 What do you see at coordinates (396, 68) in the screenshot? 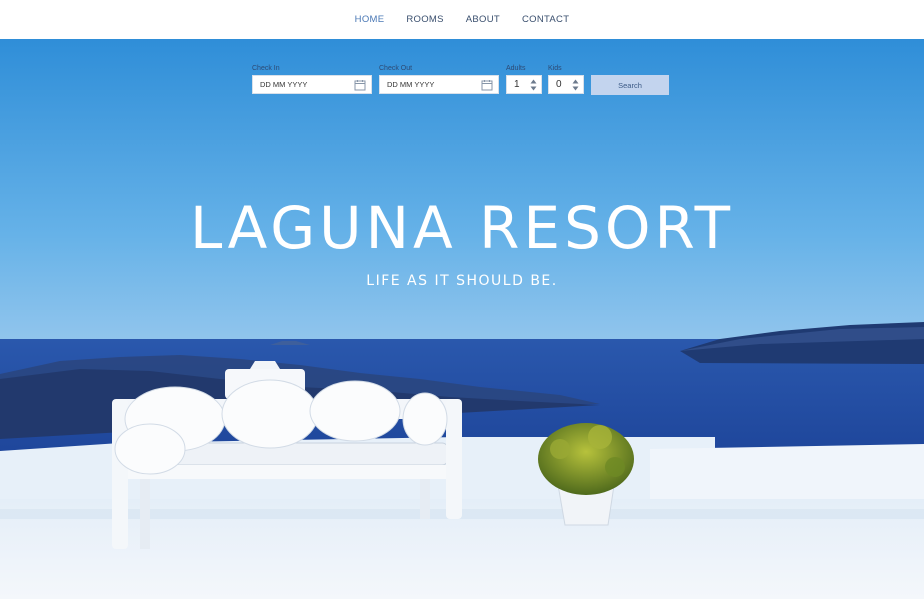
I see `check-out-label: Check Out` at bounding box center [396, 68].